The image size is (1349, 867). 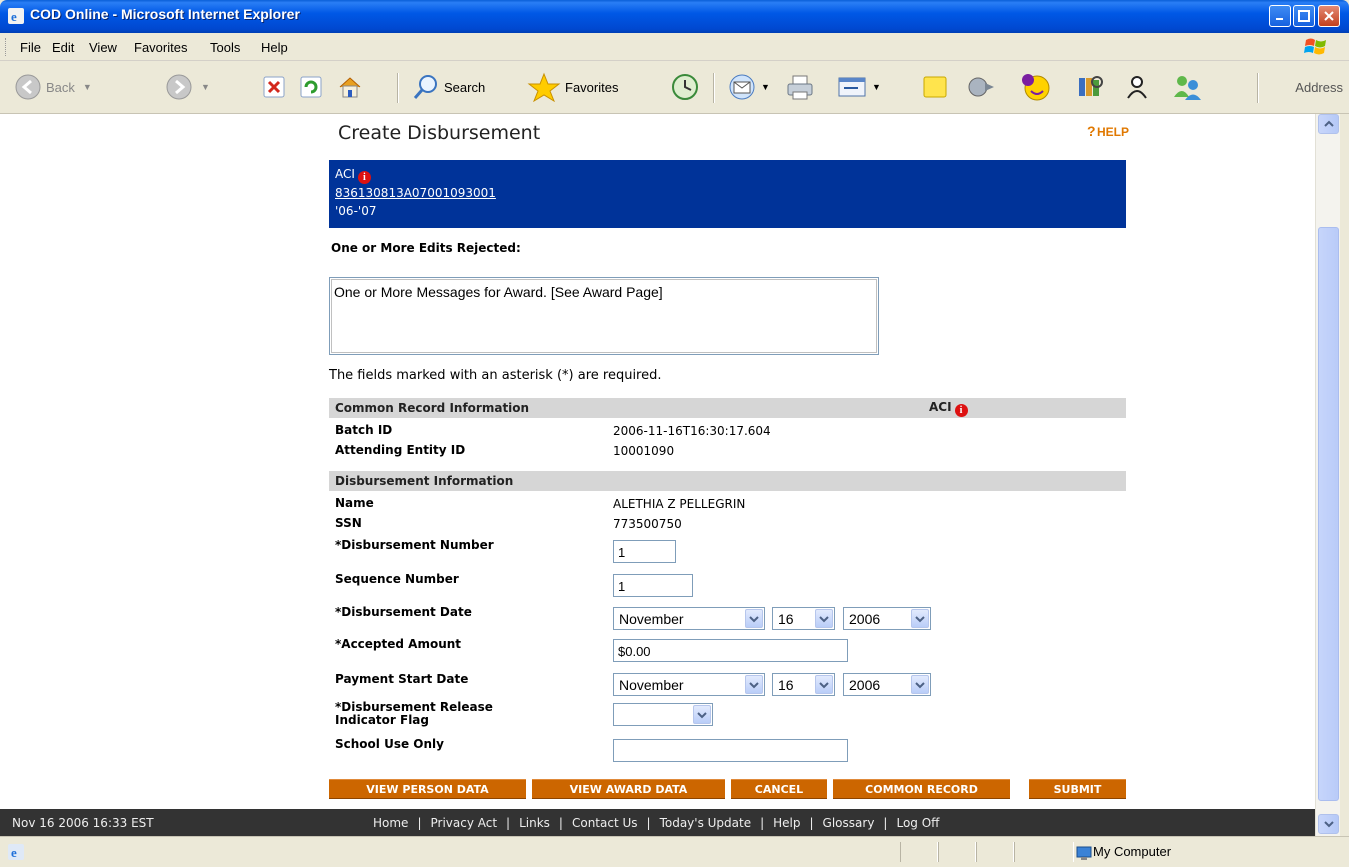 I want to click on research-button, so click(x=1090, y=87).